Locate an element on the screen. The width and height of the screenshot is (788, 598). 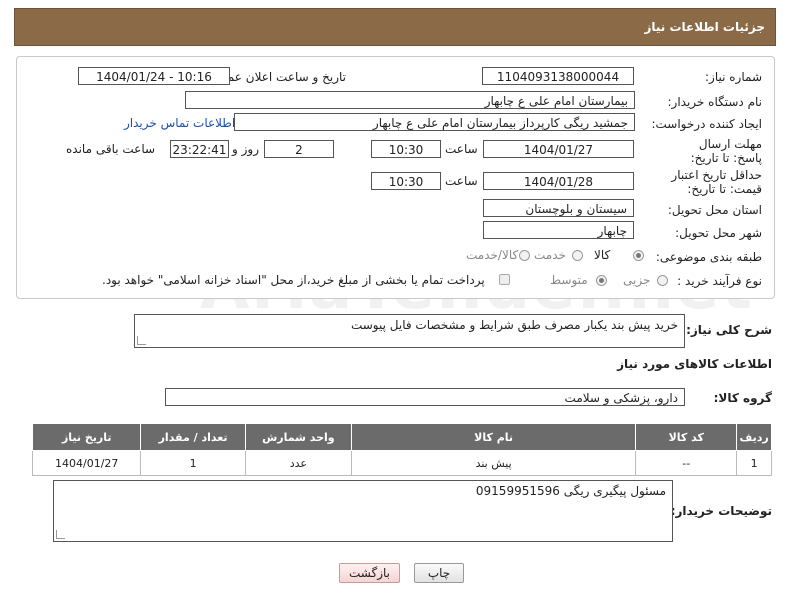
deadline-time-field: 10:30 is located at coordinates (406, 149).